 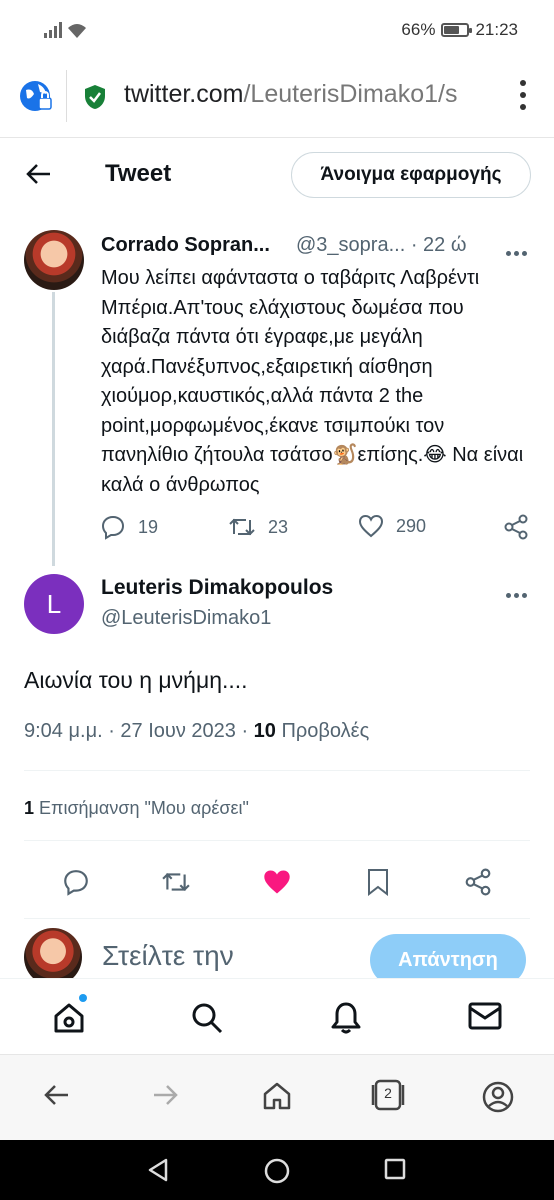 I want to click on avatar, so click(x=54, y=260).